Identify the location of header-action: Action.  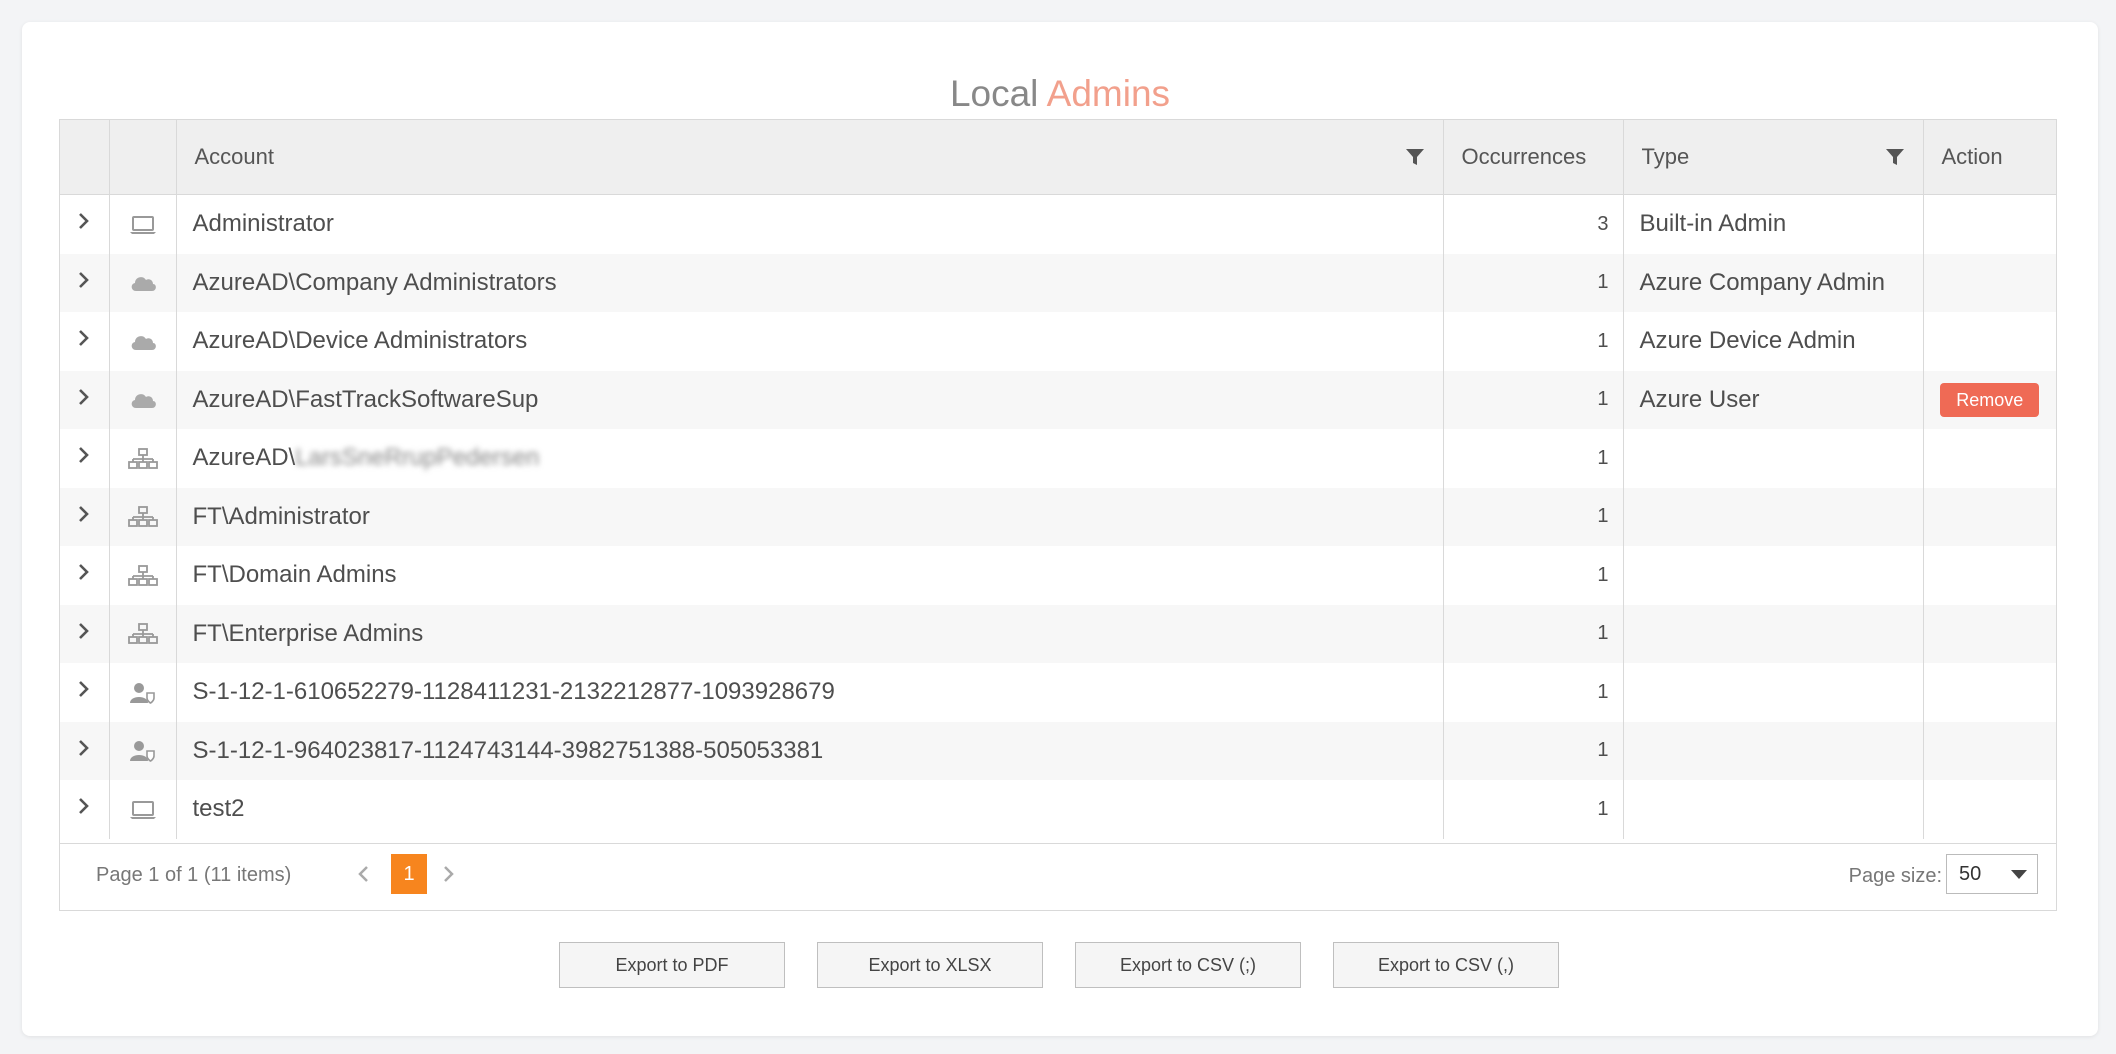
(1989, 157).